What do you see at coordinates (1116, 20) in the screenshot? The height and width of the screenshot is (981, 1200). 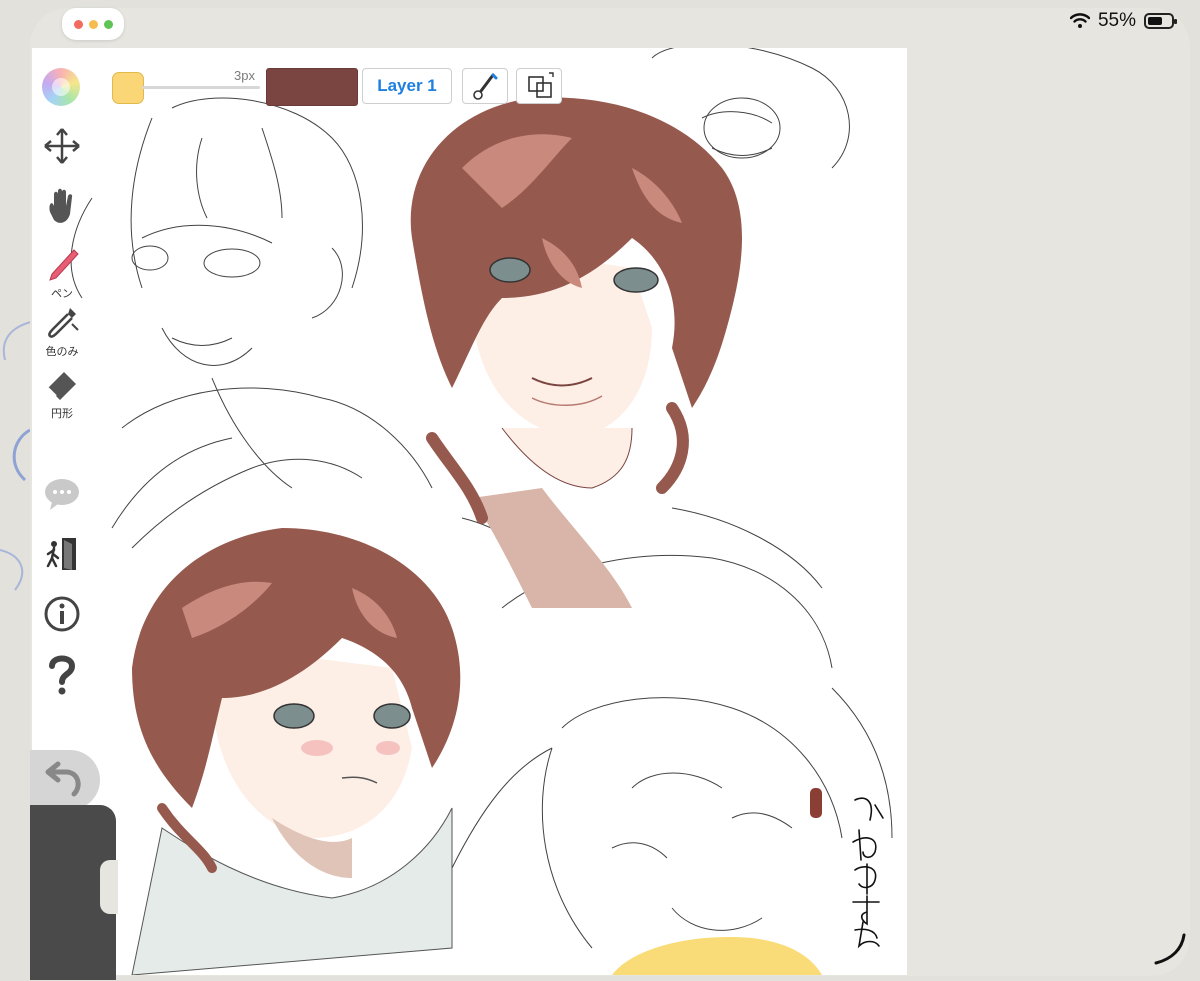 I see `battery-percent: 55%` at bounding box center [1116, 20].